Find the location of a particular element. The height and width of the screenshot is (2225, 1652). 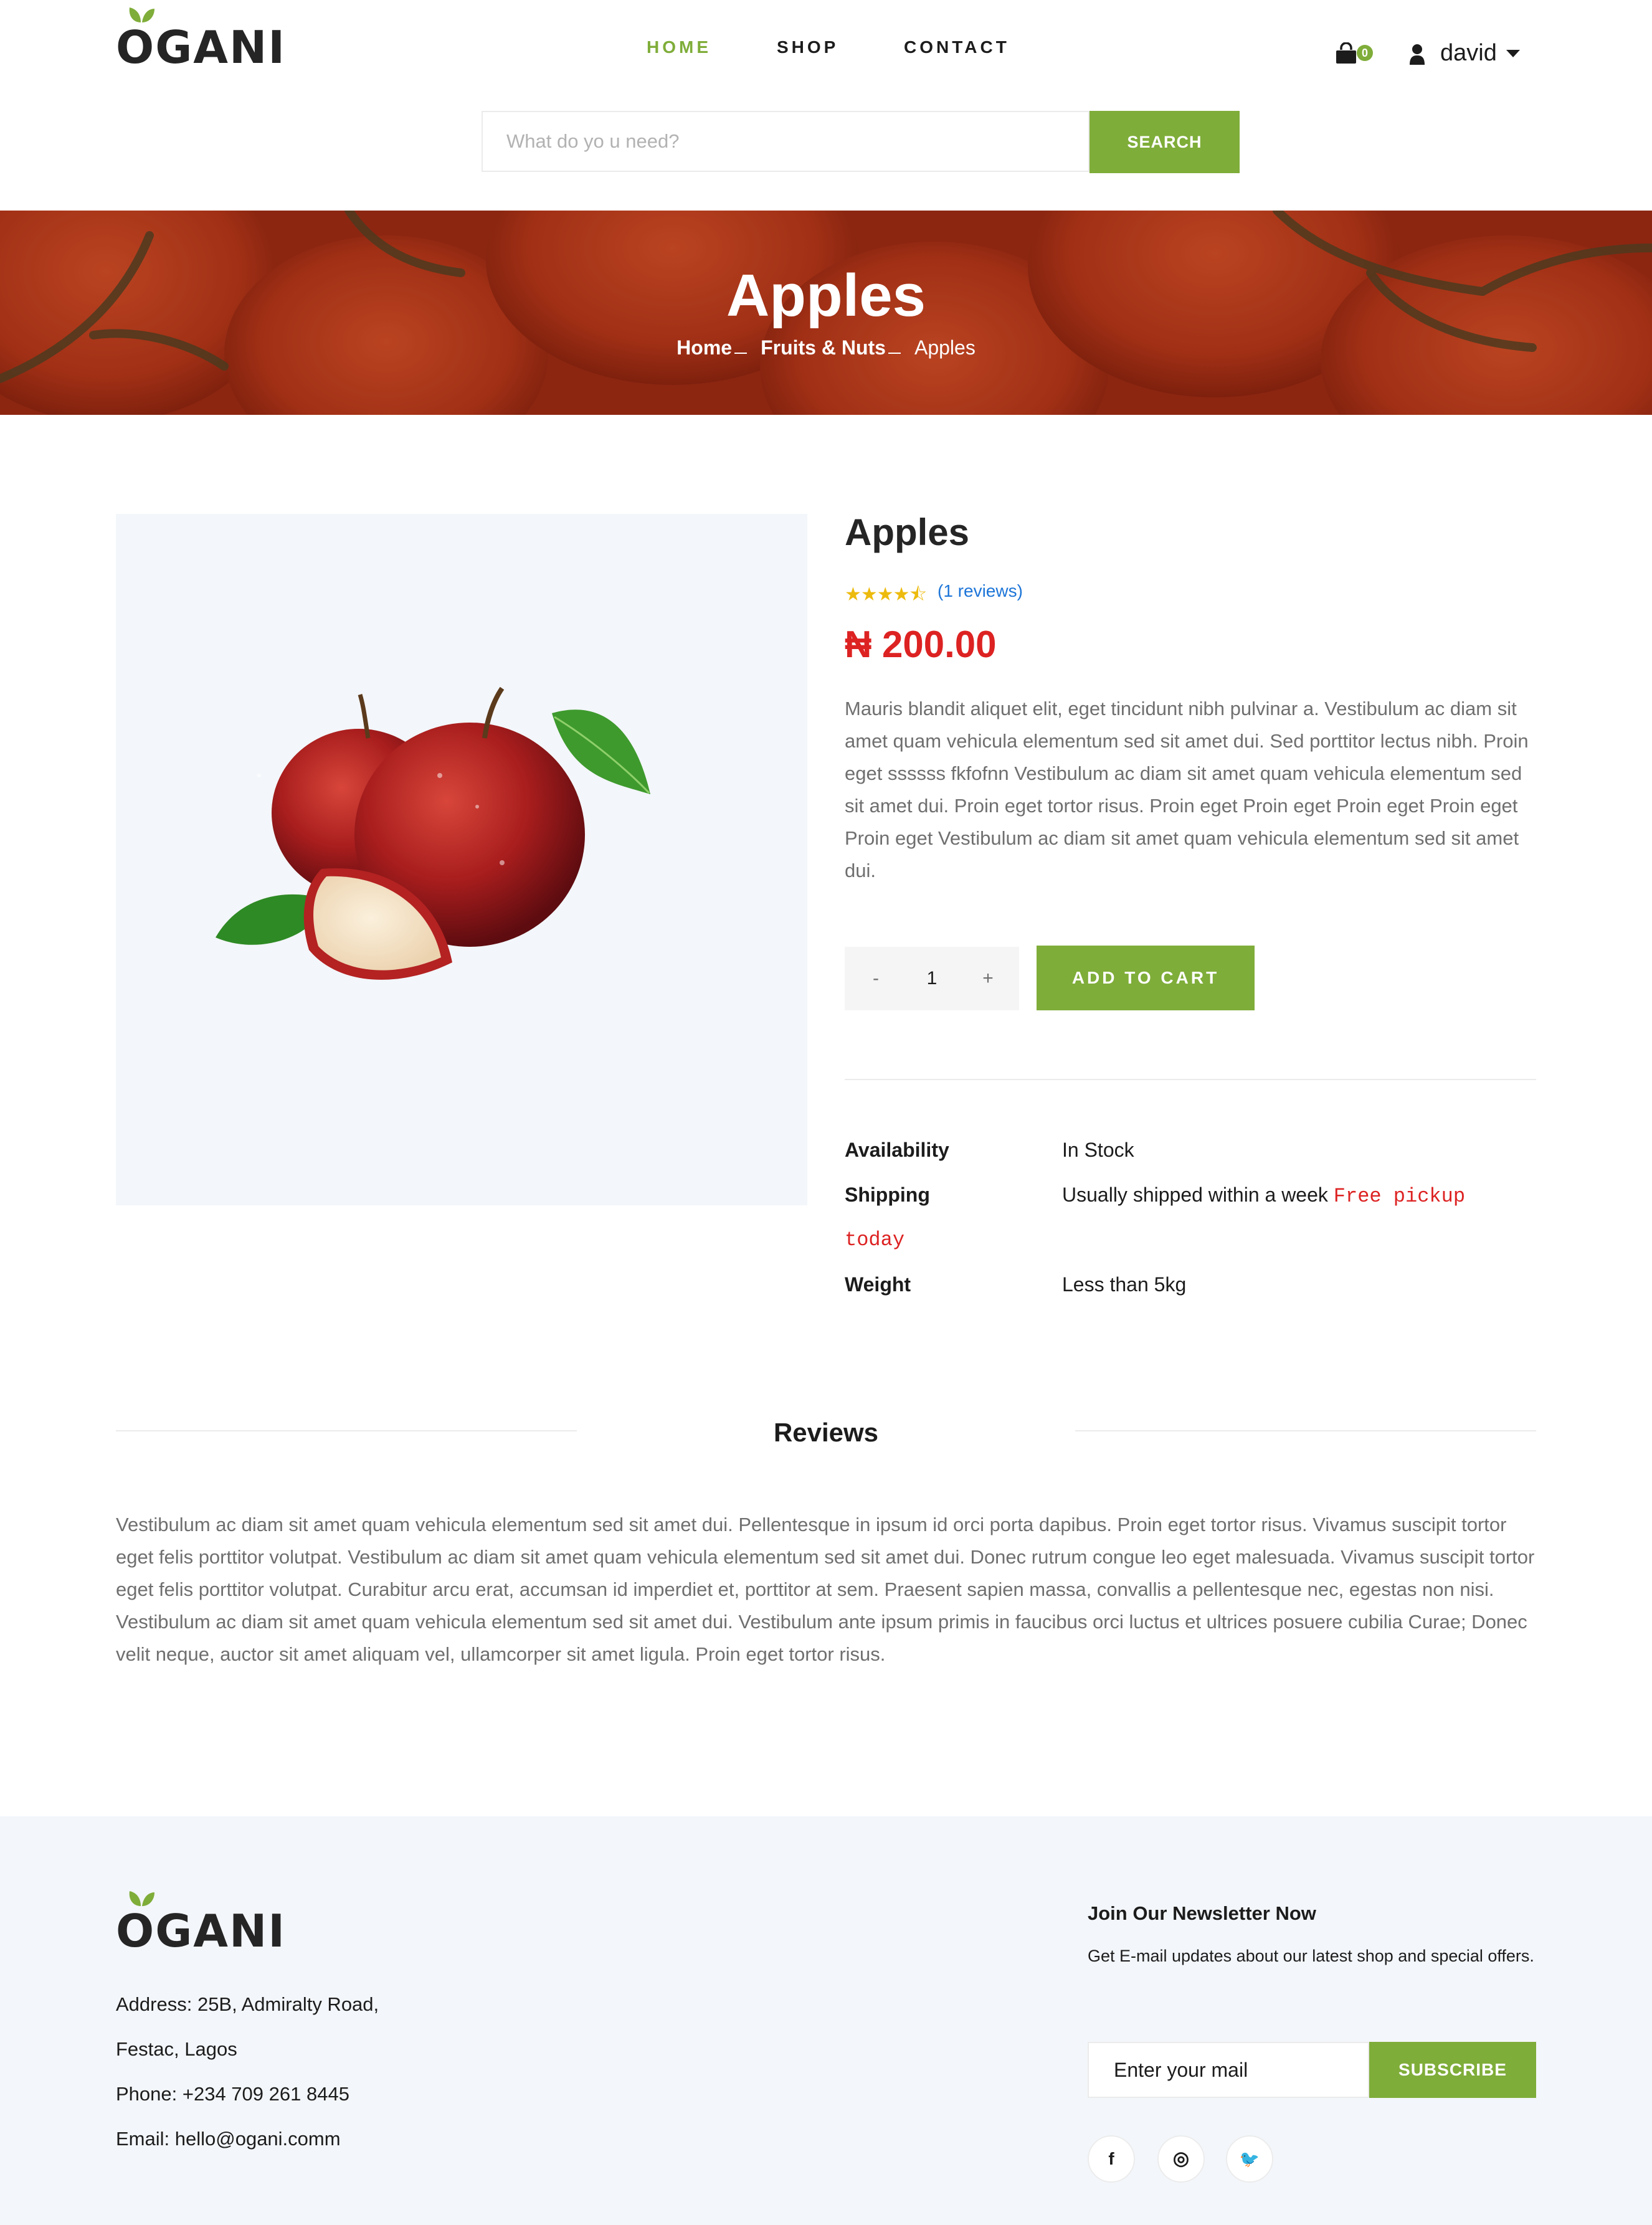

quantity-stepper: - 1 + is located at coordinates (932, 979).